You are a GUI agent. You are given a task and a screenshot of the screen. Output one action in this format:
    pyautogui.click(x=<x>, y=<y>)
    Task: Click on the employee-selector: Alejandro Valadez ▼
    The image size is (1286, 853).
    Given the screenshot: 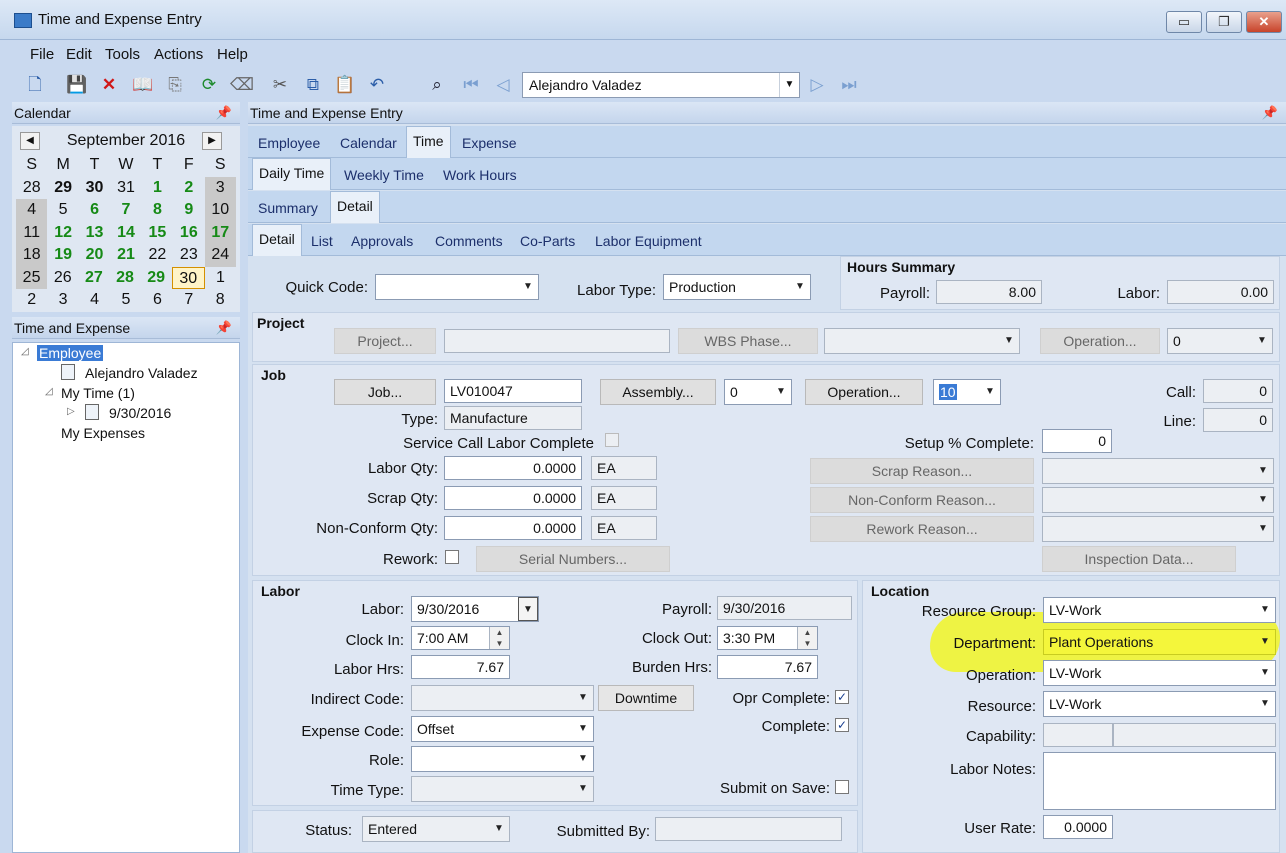 What is the action you would take?
    pyautogui.click(x=661, y=85)
    